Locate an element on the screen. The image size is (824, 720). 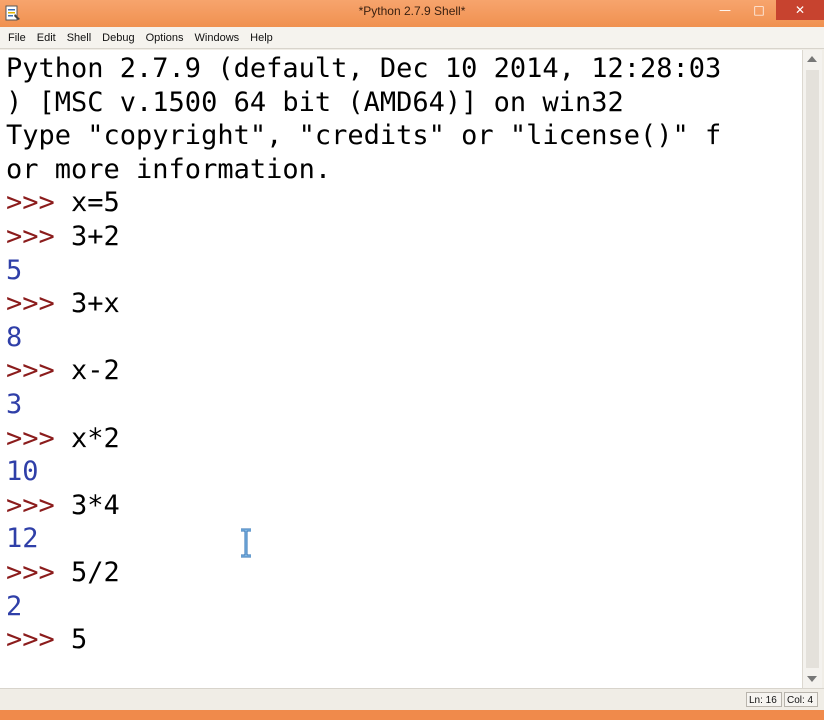
maximize-icon: □ is located at coordinates (759, 10).